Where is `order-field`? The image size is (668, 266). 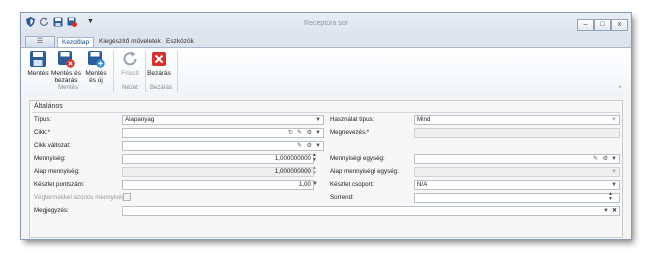
order-field is located at coordinates (517, 198).